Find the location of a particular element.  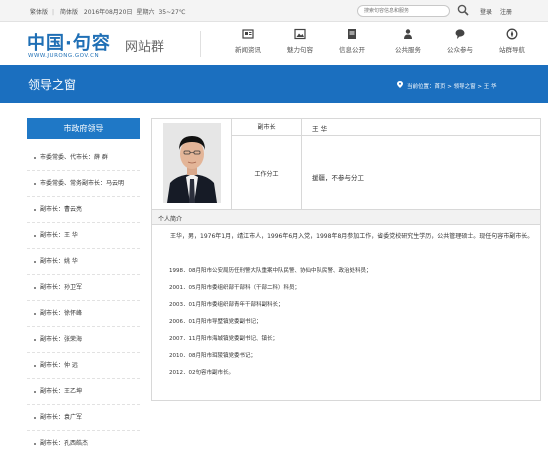

sidebar-item: 副市长：王乙坤 is located at coordinates (83, 392).